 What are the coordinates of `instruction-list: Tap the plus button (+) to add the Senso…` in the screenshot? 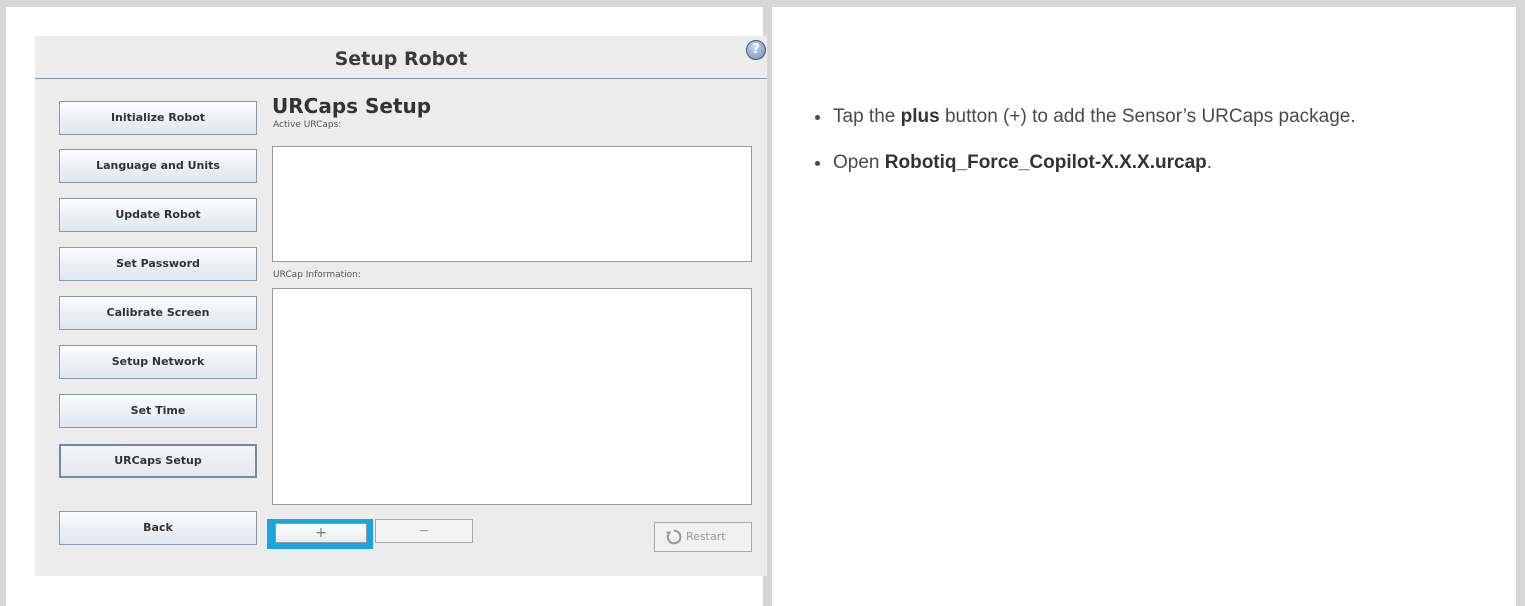 It's located at (1145, 150).